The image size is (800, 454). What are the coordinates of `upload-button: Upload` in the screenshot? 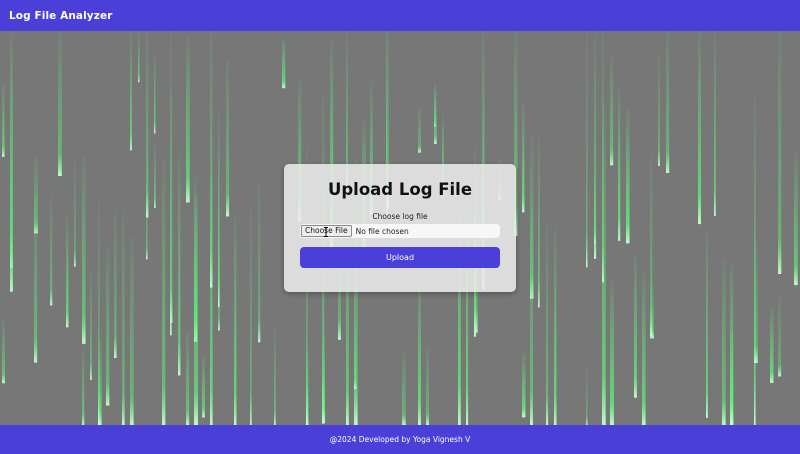 It's located at (400, 257).